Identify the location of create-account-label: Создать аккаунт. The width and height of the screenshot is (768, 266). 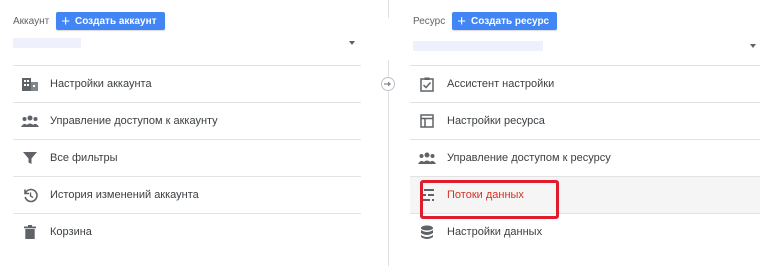
(115, 21).